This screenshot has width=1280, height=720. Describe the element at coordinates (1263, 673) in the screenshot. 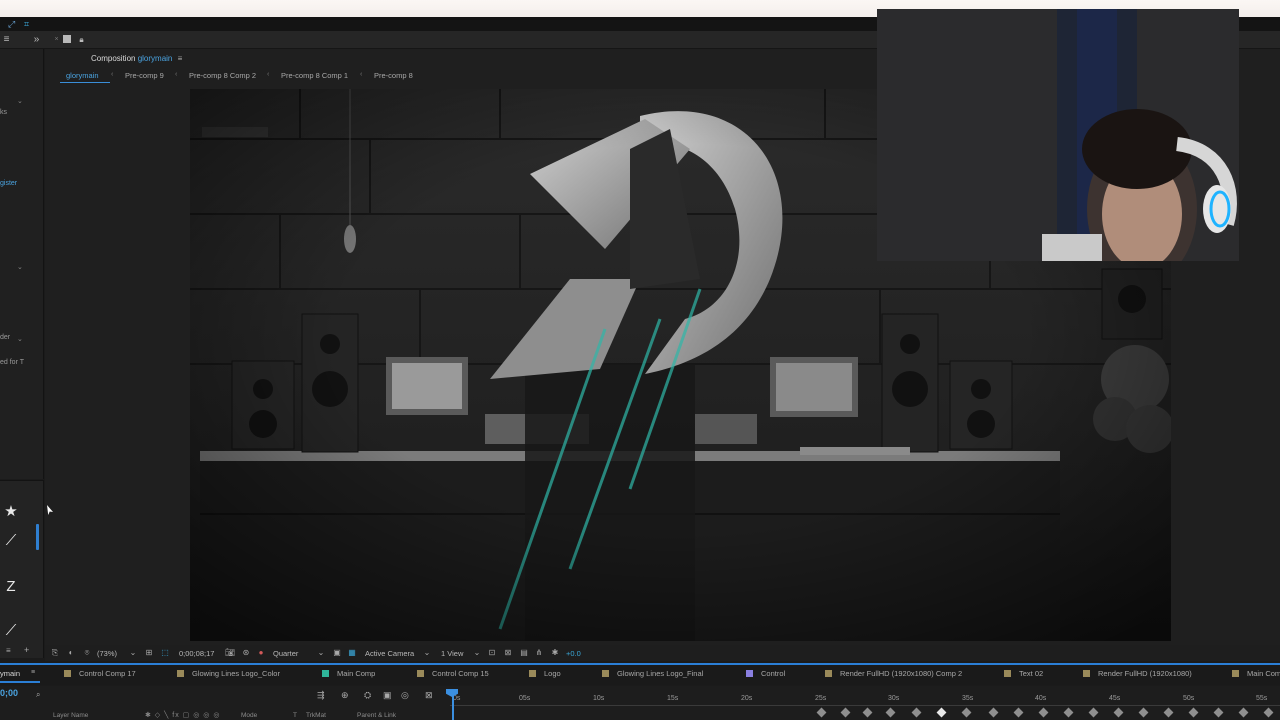

I see `timeline-tab-main-comp-2: Main Com` at that location.